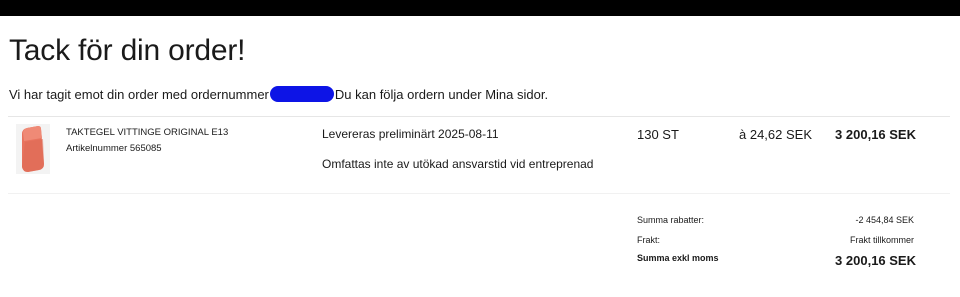 Image resolution: width=960 pixels, height=297 pixels. I want to click on quantity: 130 ST, so click(658, 134).